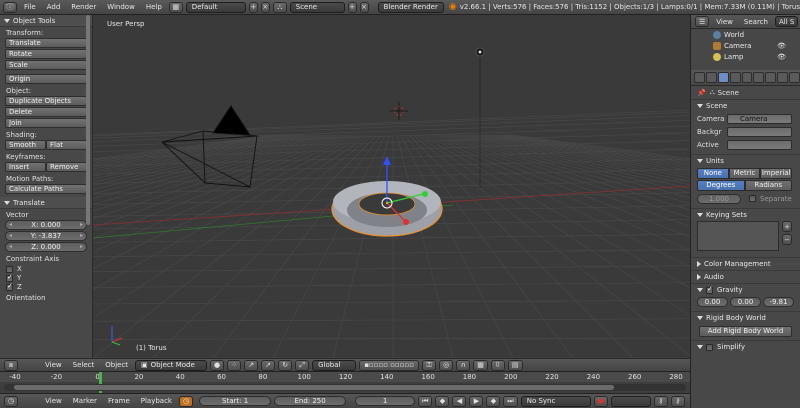  I want to click on remove-layout-button: ×, so click(265, 7).